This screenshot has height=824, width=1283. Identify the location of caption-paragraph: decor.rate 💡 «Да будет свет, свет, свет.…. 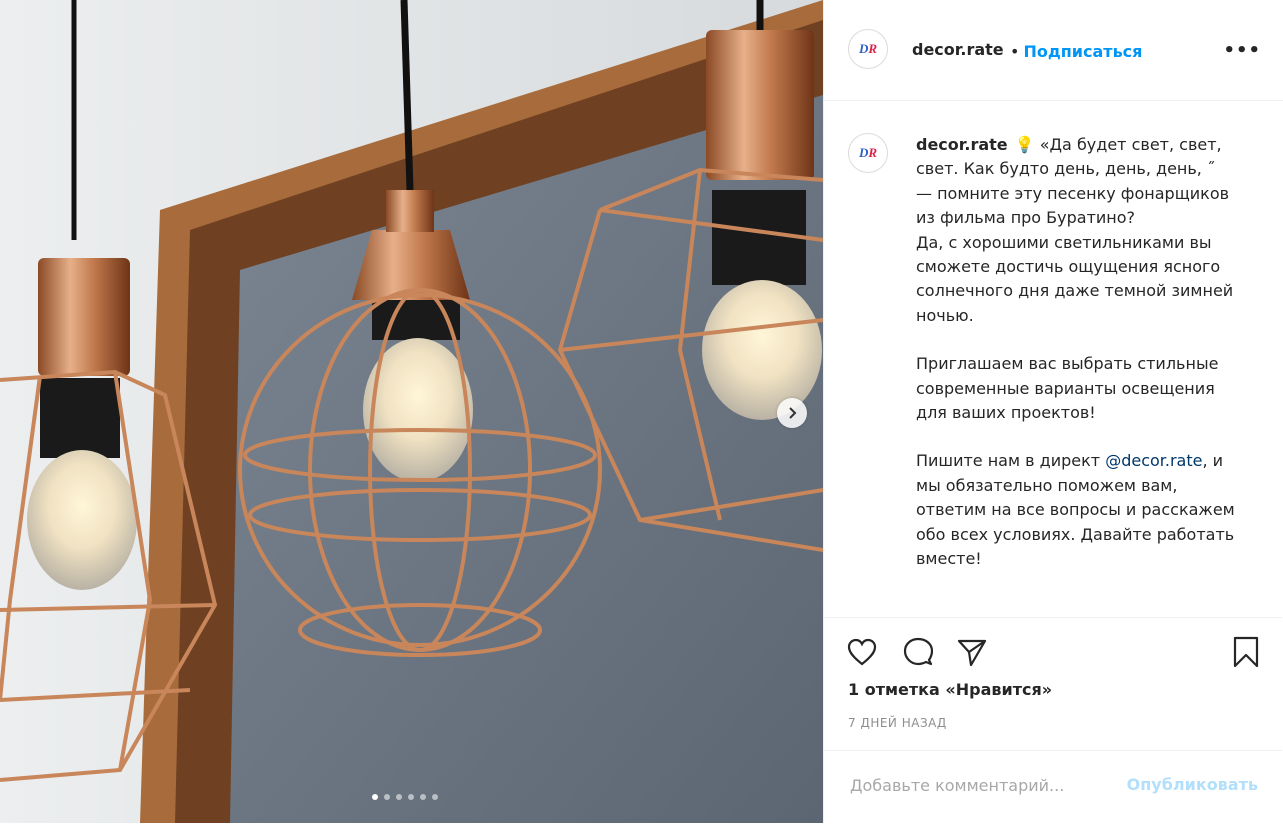
(1076, 230).